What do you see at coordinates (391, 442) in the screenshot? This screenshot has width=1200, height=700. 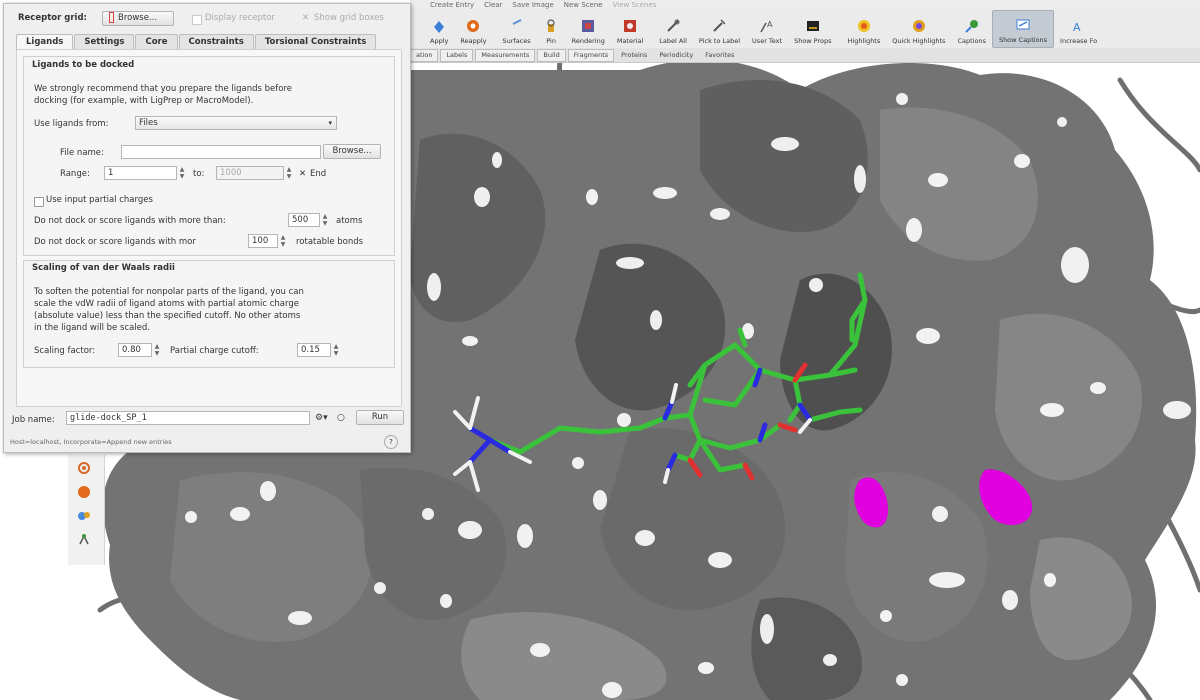 I see `help-button: ?` at bounding box center [391, 442].